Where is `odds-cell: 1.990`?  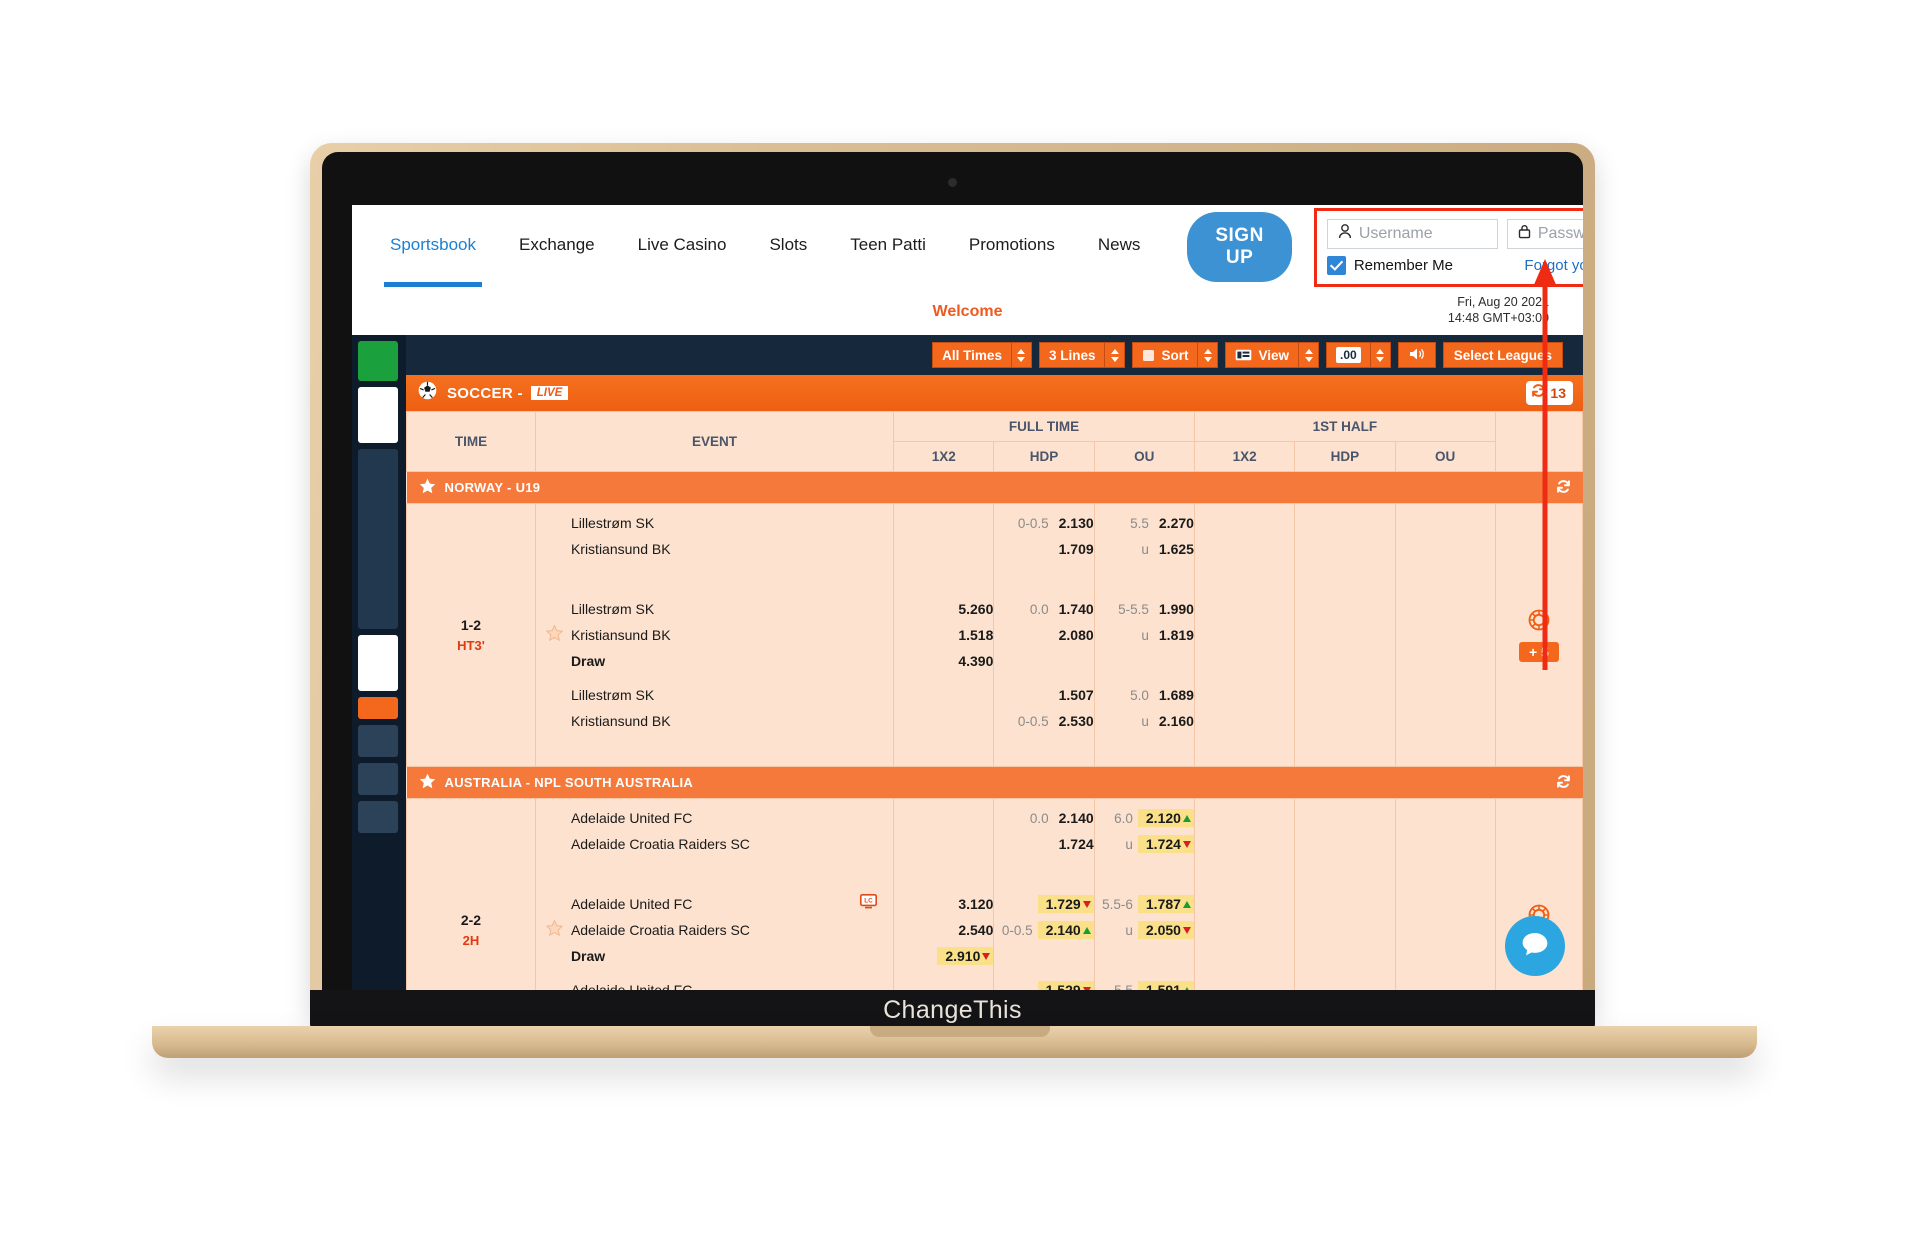
odds-cell: 1.990 is located at coordinates (1174, 609).